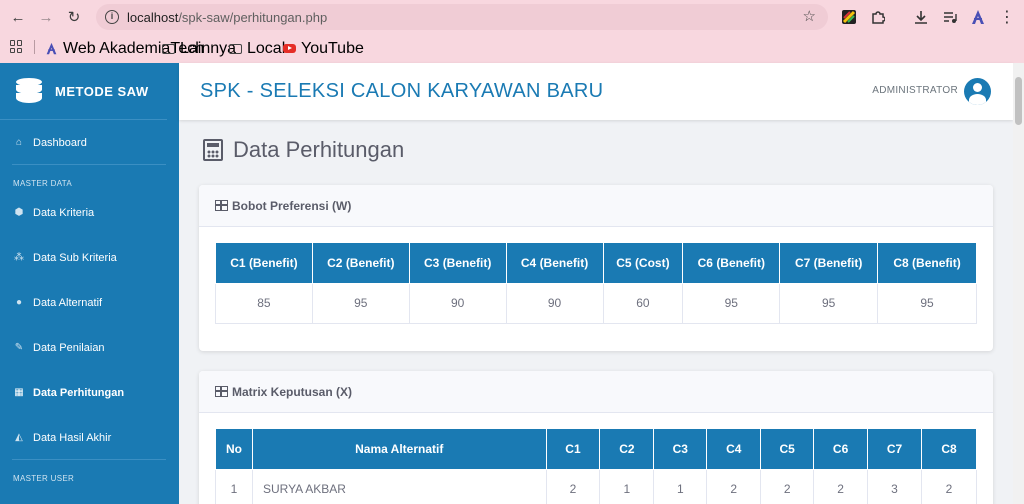 The height and width of the screenshot is (504, 1024). Describe the element at coordinates (34, 47) in the screenshot. I see `bookmark-divider` at that location.